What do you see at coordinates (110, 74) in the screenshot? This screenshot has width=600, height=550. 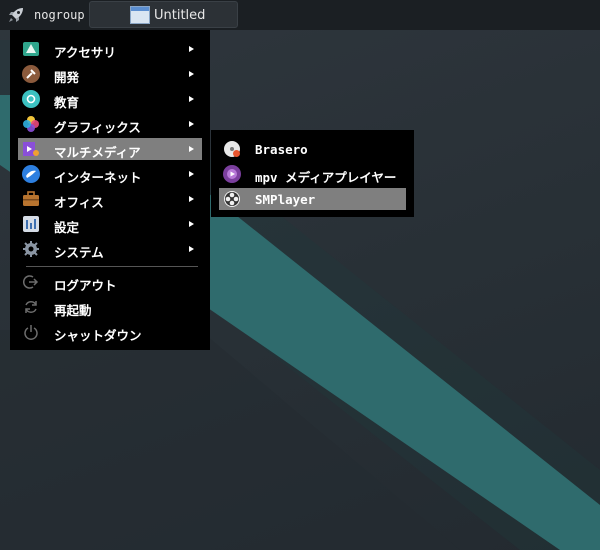 I see `menu-item-development: 開発` at bounding box center [110, 74].